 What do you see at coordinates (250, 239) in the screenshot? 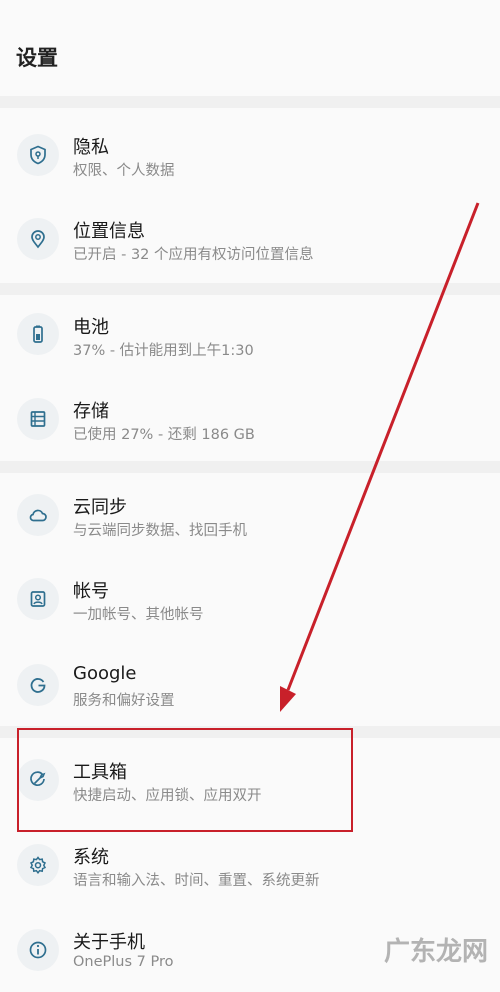
I see `settings-item-location: 位置信息 已开启 - 32 个应用有权访问位置信息` at bounding box center [250, 239].